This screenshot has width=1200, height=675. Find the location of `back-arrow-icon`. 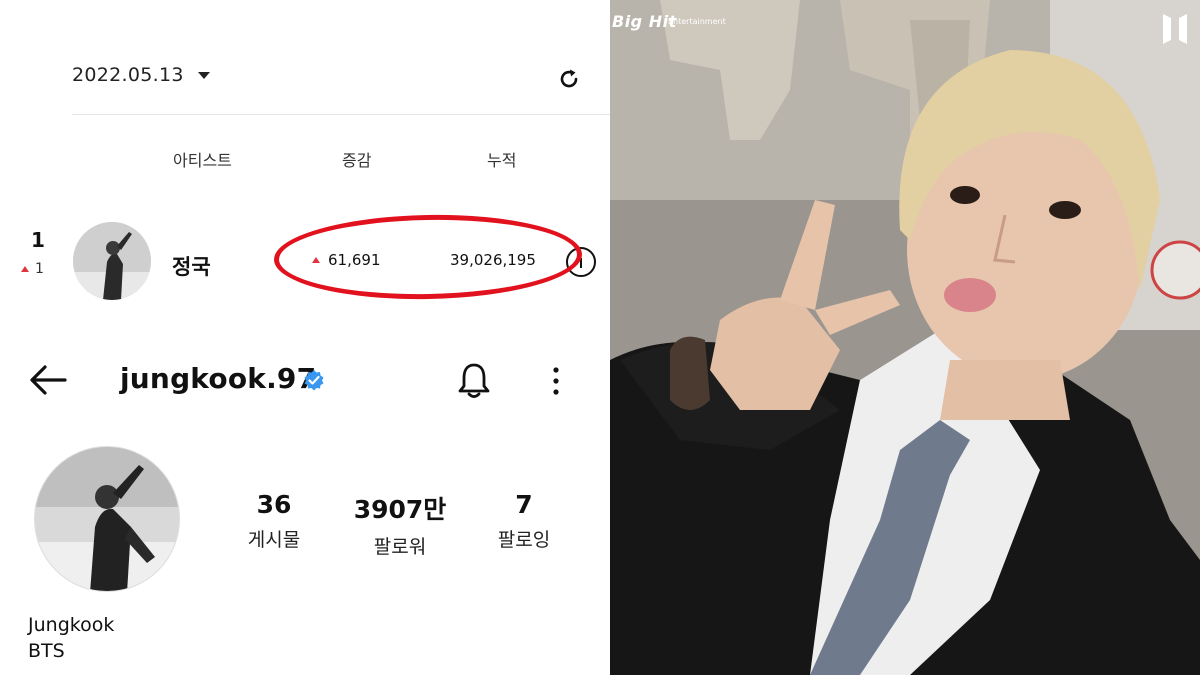

back-arrow-icon is located at coordinates (48, 380).